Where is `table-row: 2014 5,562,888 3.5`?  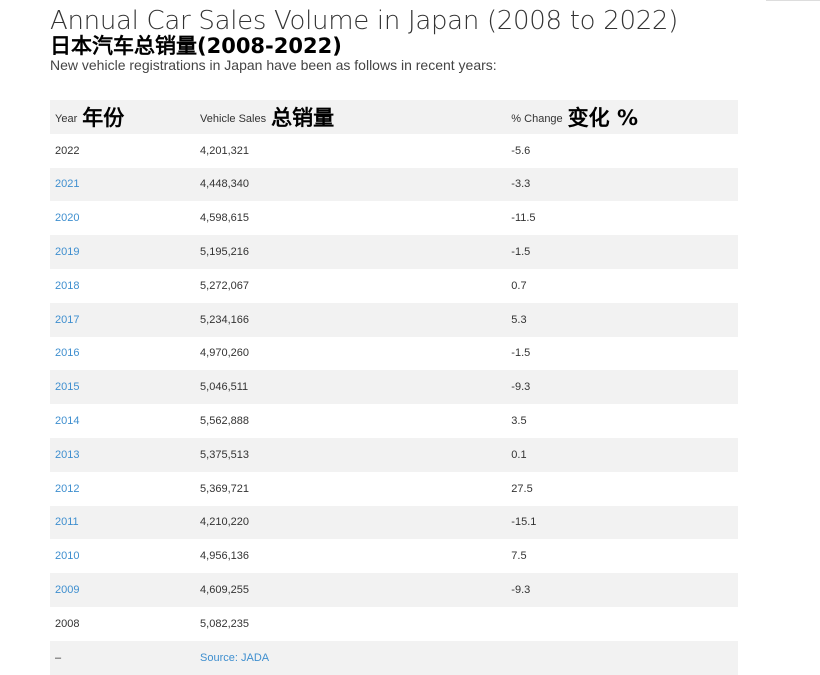
table-row: 2014 5,562,888 3.5 is located at coordinates (394, 421).